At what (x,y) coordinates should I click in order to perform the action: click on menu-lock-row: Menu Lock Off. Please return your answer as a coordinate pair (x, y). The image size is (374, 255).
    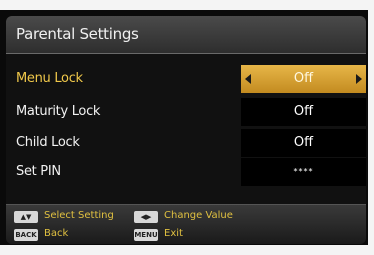
    Looking at the image, I should click on (186, 79).